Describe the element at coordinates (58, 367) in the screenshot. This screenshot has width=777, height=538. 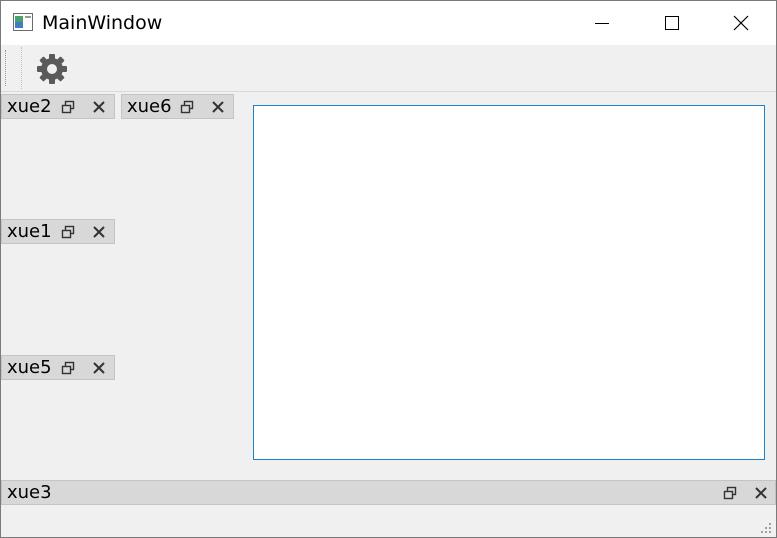
I see `dock-xue5-titlebar: xue5` at that location.